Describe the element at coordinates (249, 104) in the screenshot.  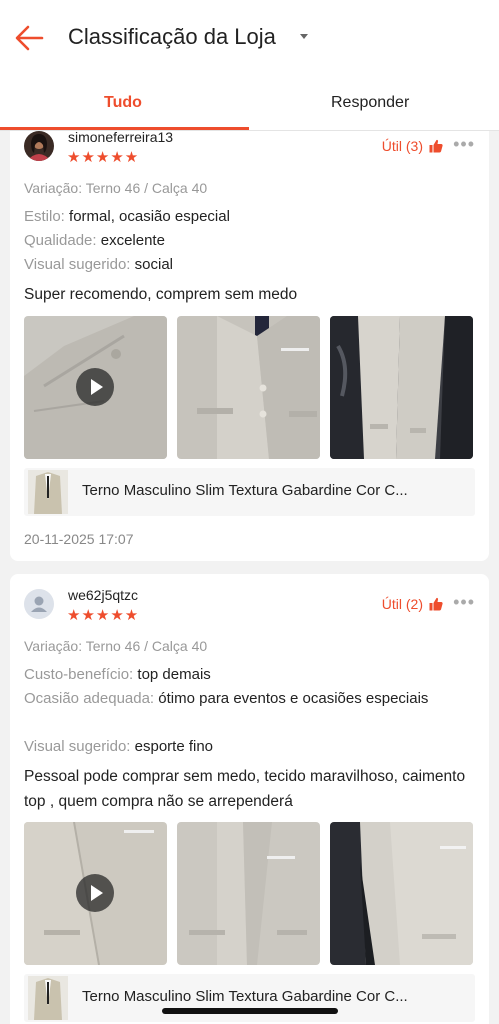
I see `tab-bar: Tudo Responder` at that location.